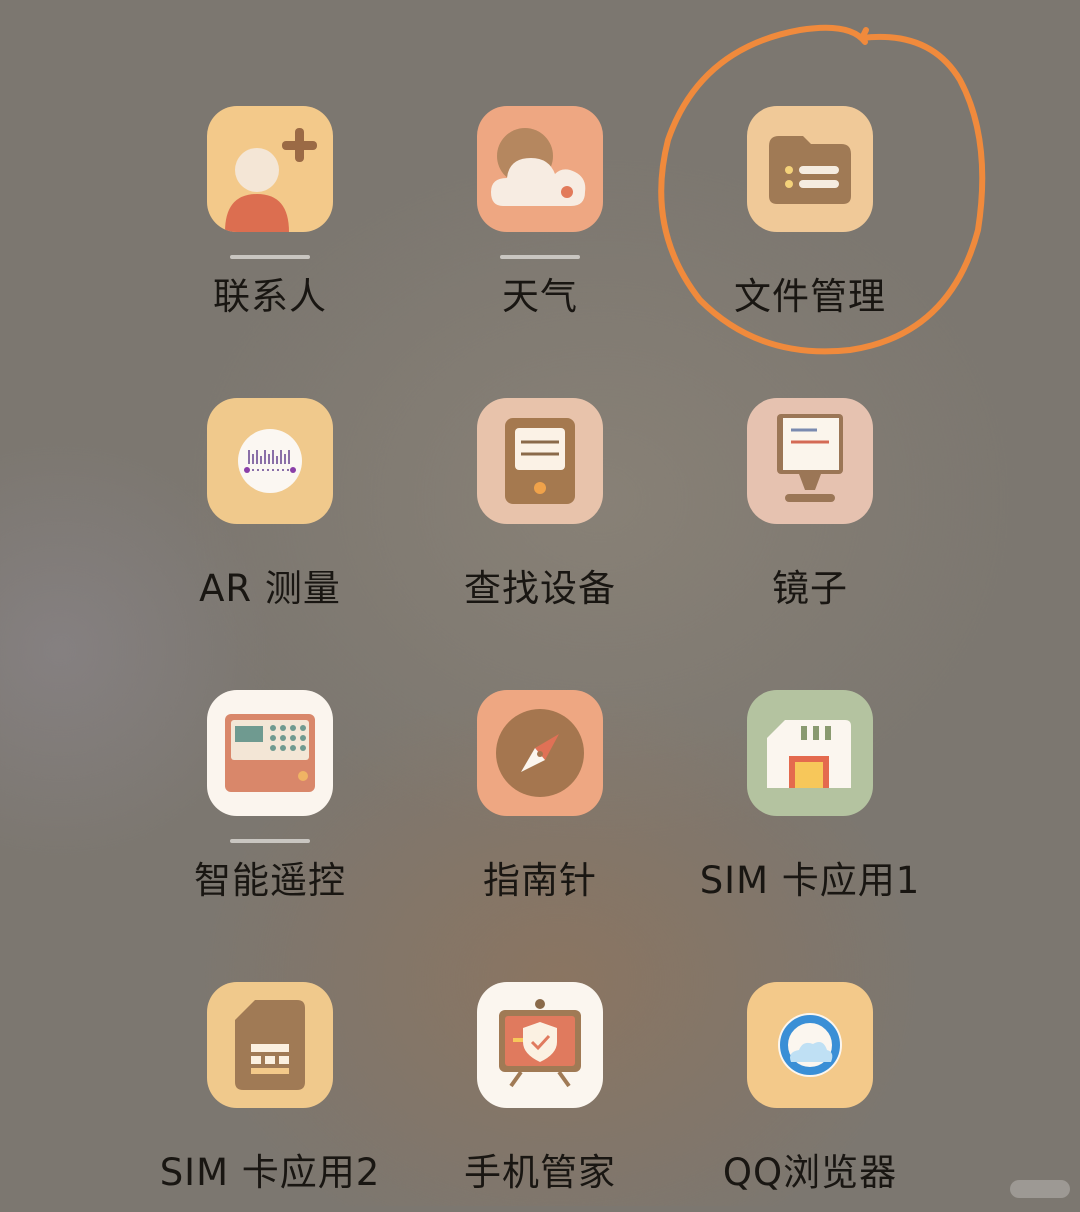  What do you see at coordinates (810, 1045) in the screenshot?
I see `qq-browser-icon` at bounding box center [810, 1045].